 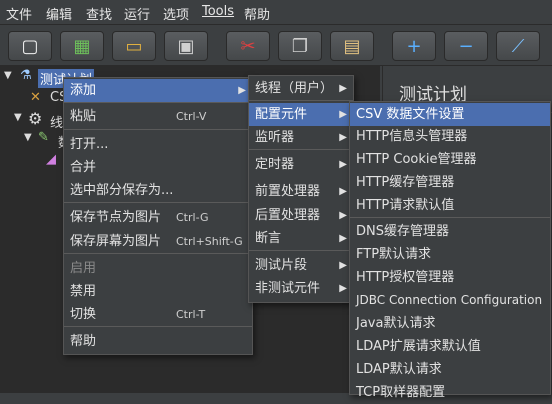 What do you see at coordinates (450, 300) in the screenshot?
I see `config-element-item: JDBC Connection Configuration` at bounding box center [450, 300].